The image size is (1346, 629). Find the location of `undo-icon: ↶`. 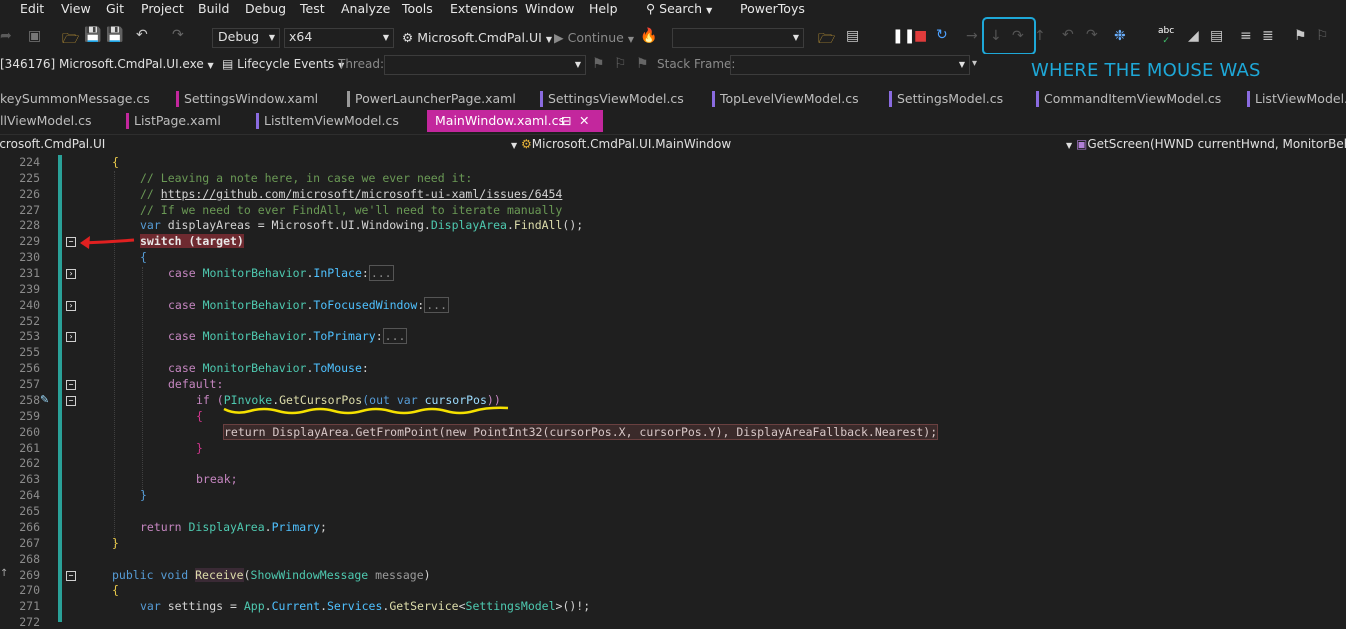

undo-icon: ↶ is located at coordinates (142, 35).